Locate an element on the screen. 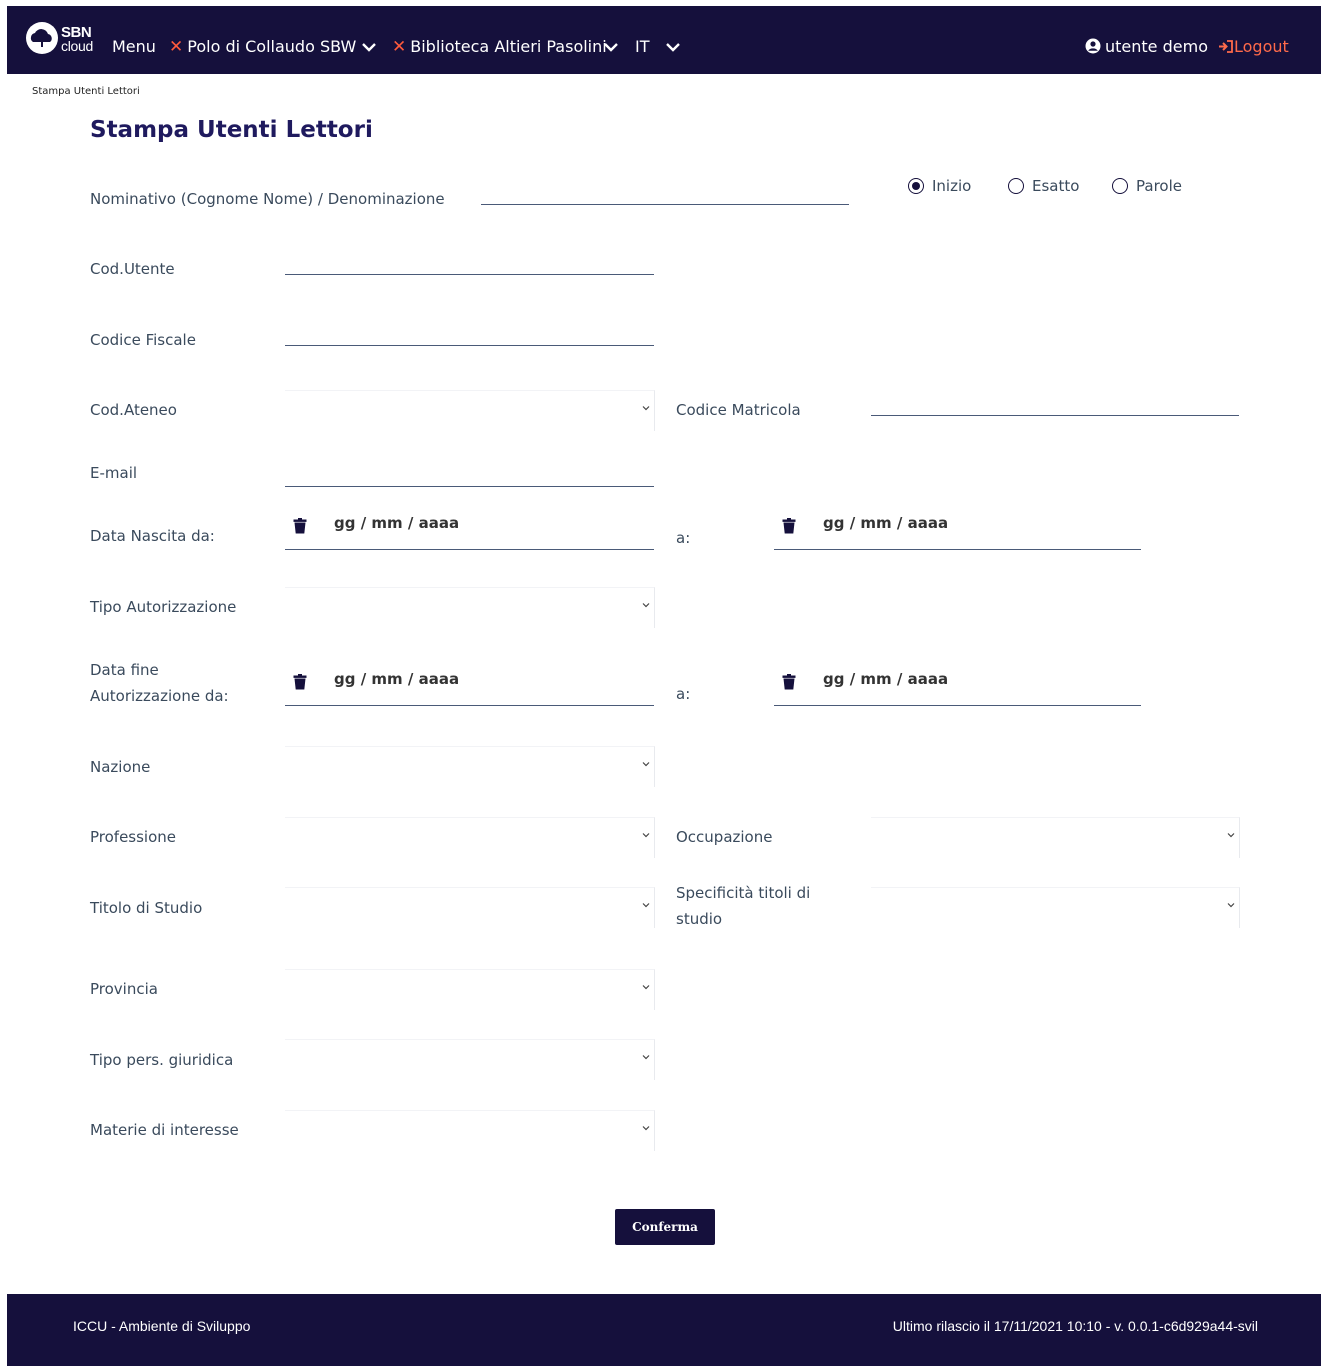  tipo-pers-label: Tipo pers. giuridica is located at coordinates (162, 1060).